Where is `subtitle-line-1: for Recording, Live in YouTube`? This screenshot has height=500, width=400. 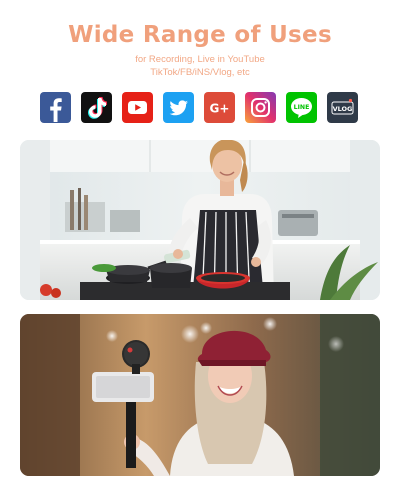 subtitle-line-1: for Recording, Live in YouTube is located at coordinates (200, 59).